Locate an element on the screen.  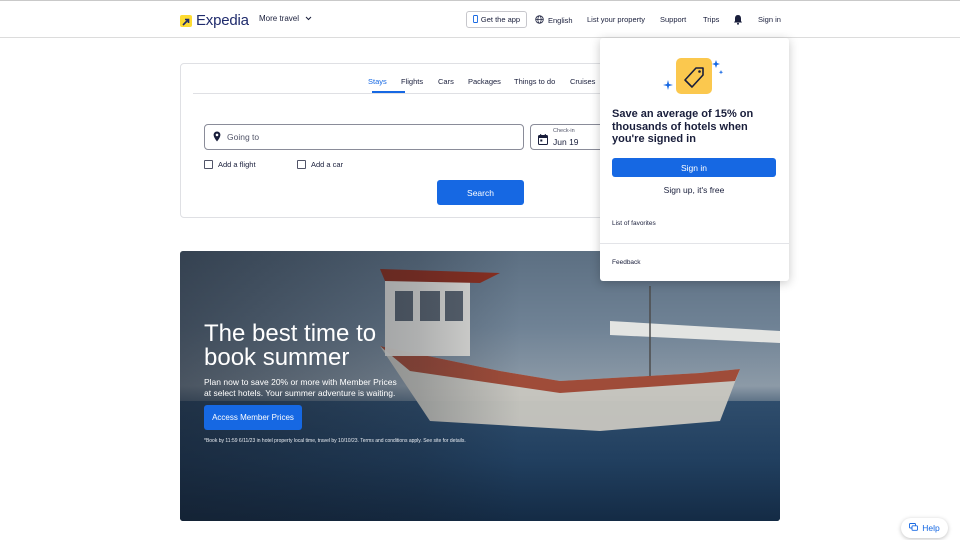
more-travel-menu: More travel is located at coordinates (285, 18).